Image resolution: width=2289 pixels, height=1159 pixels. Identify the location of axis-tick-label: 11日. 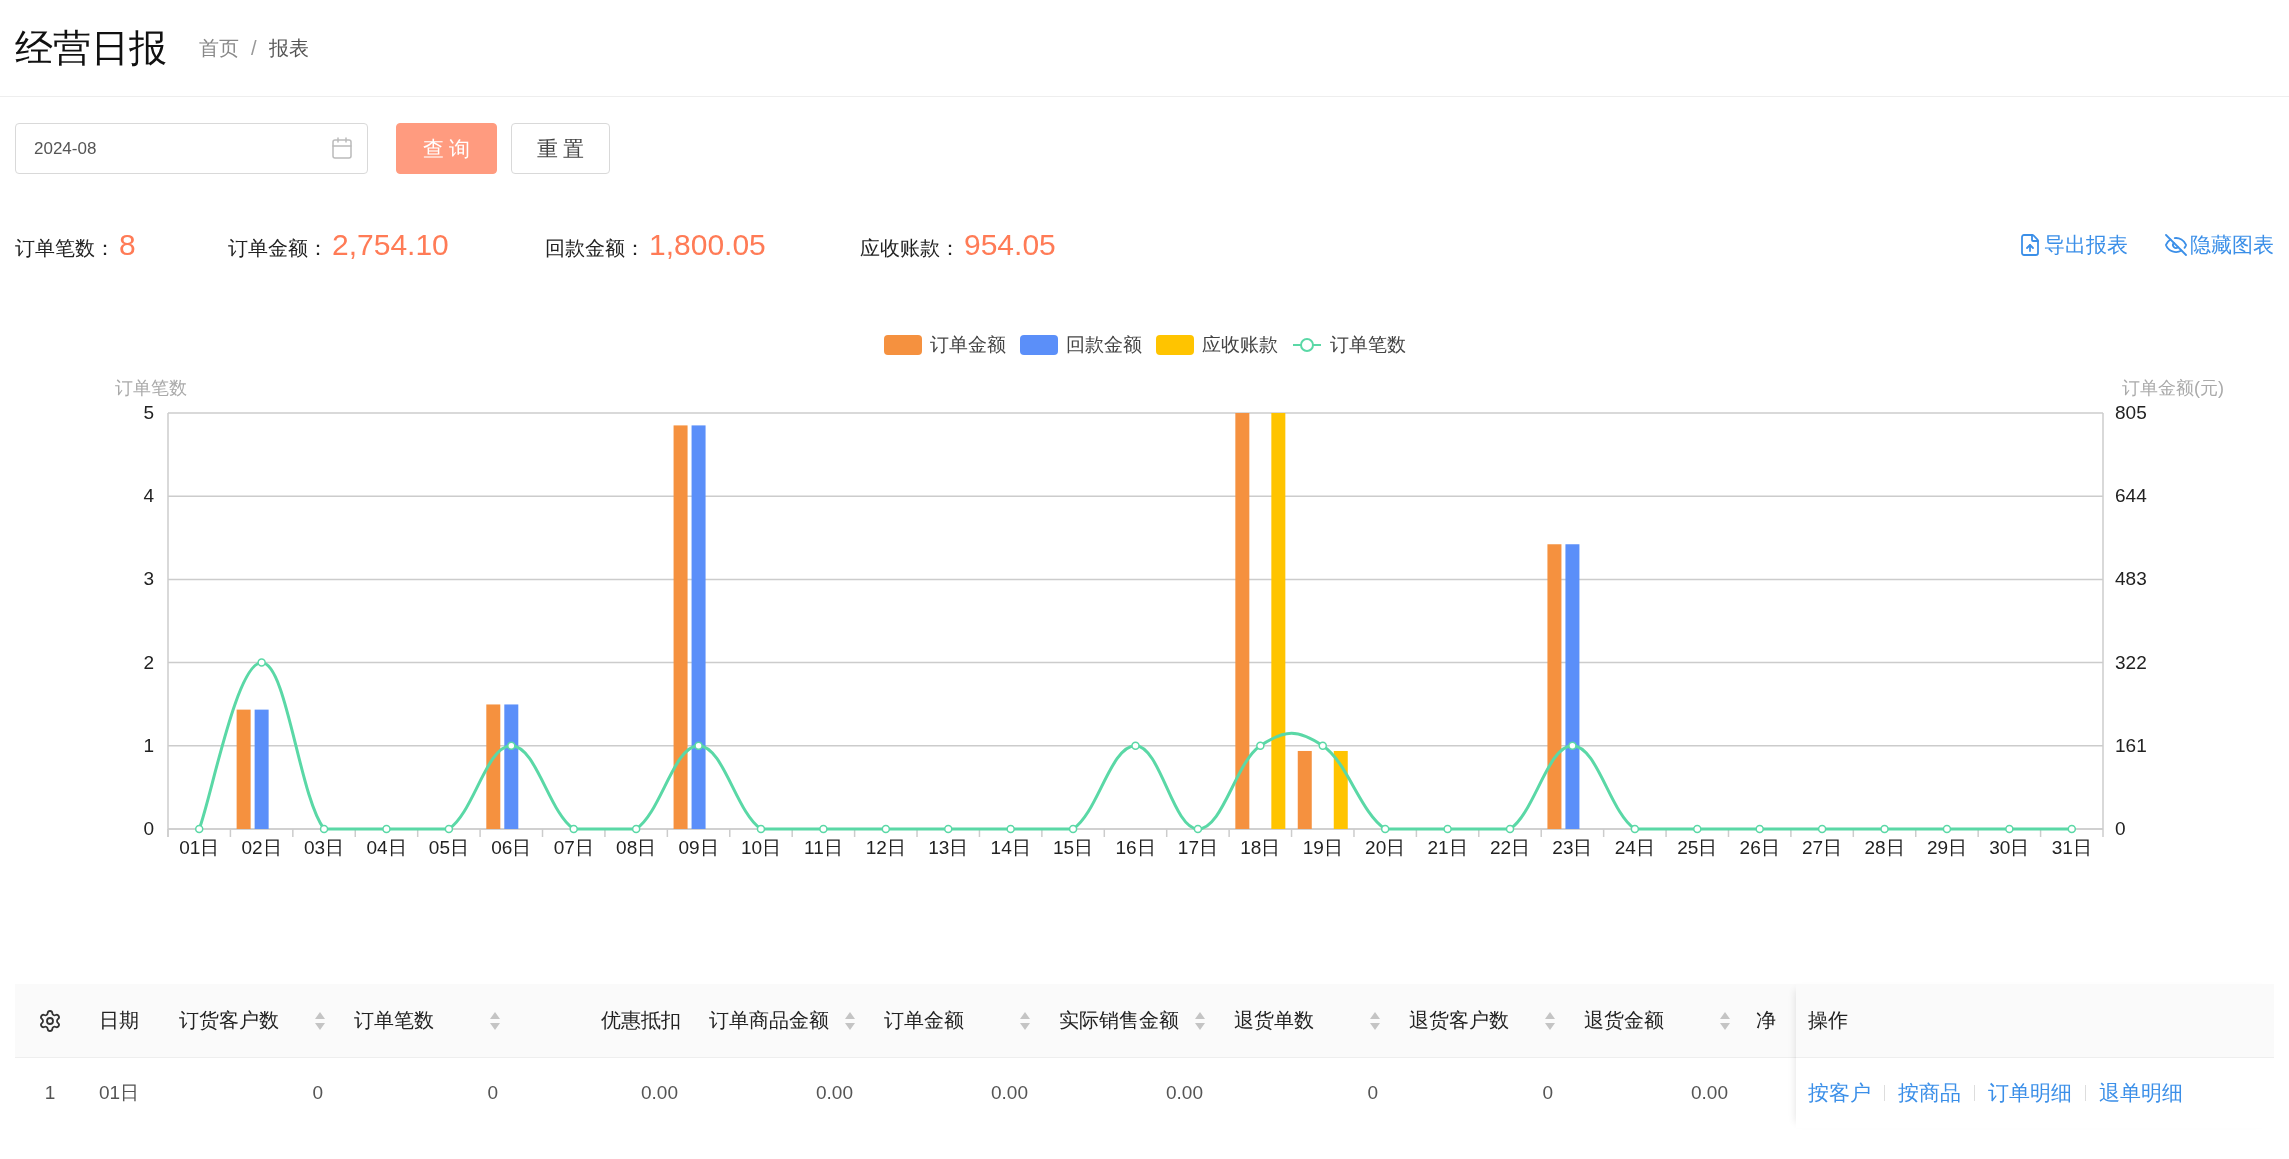
(823, 847).